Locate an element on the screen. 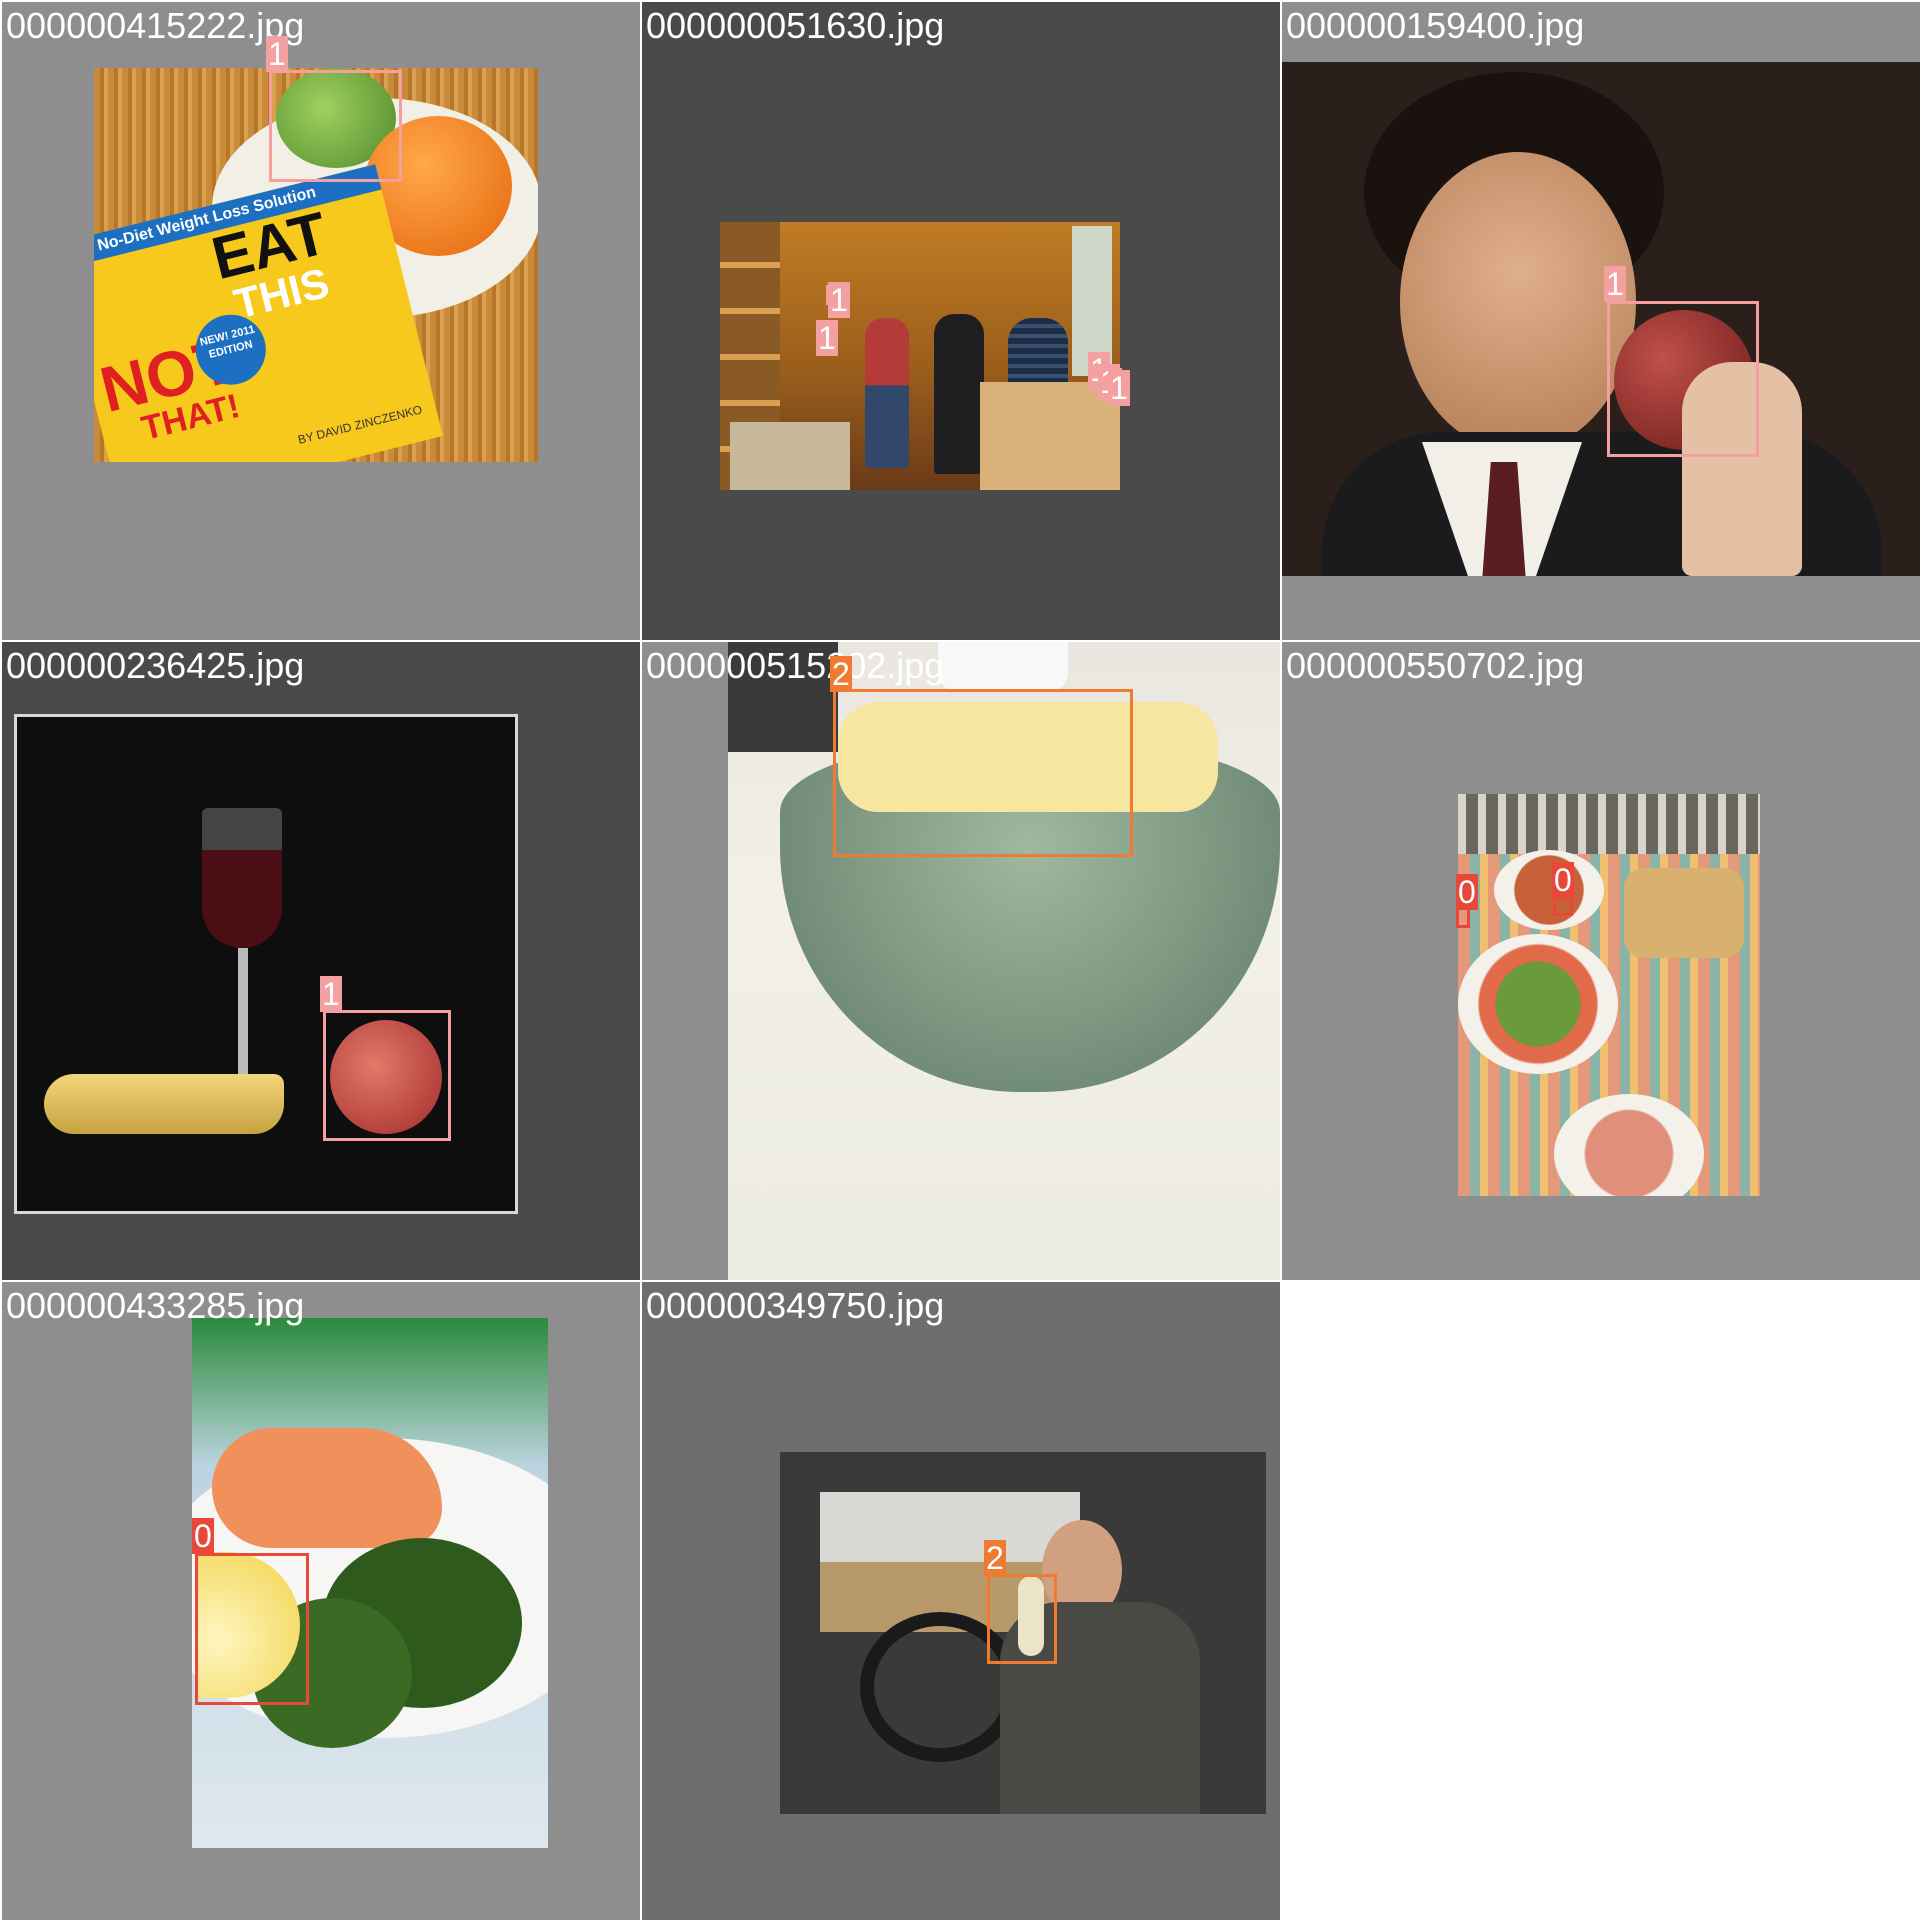  tile-filename: 000000415222.jpg is located at coordinates (155, 25).